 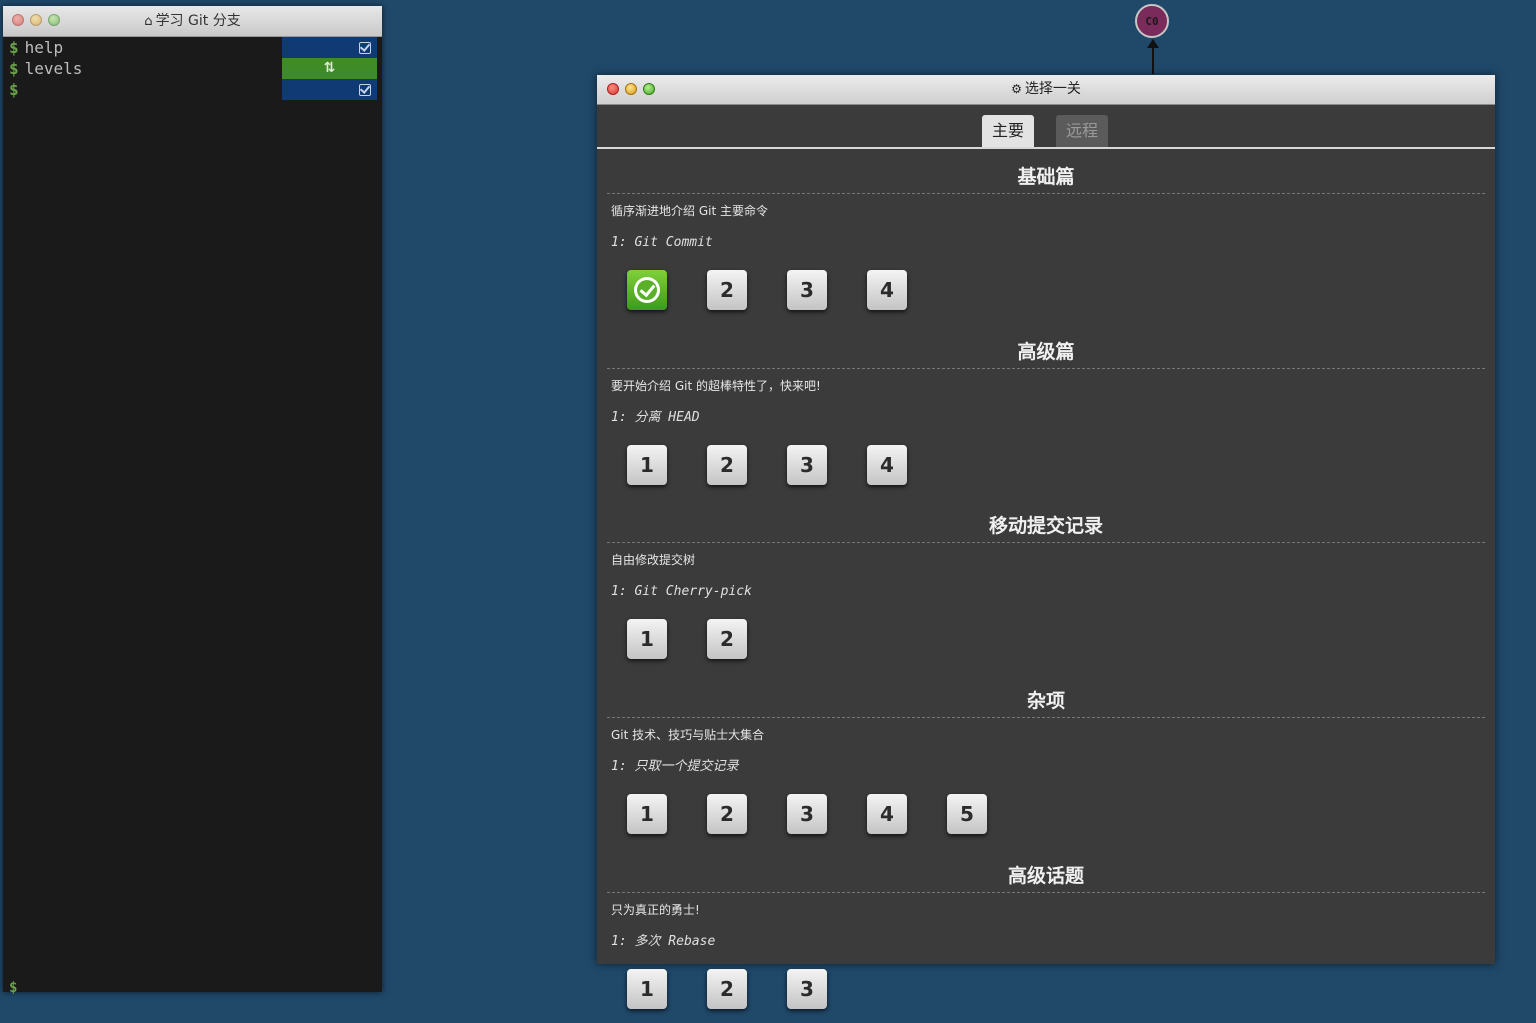 I want to click on home-icon: ⌂, so click(x=148, y=21).